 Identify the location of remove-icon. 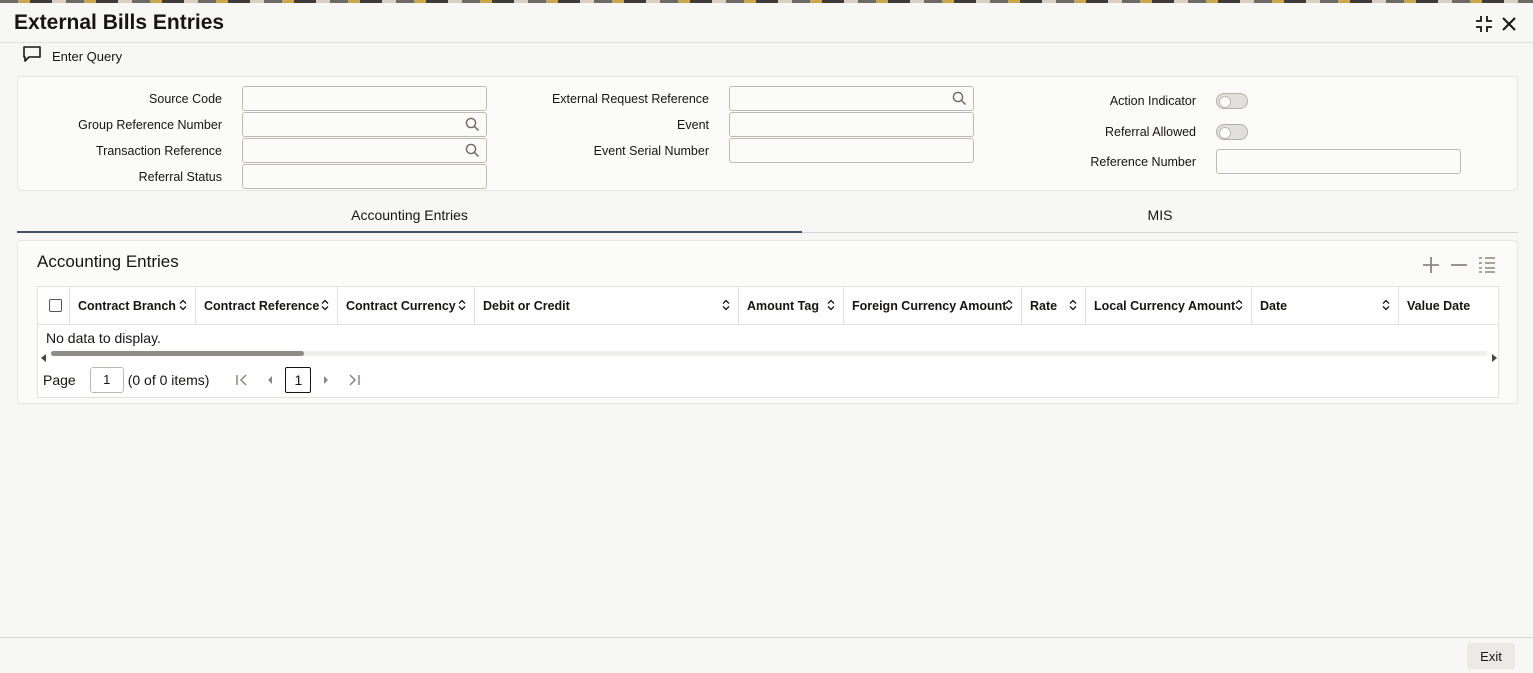
(1459, 265).